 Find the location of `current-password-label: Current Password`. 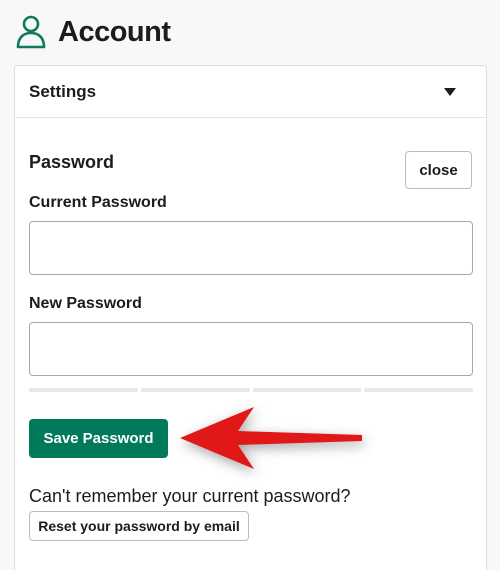

current-password-label: Current Password is located at coordinates (98, 202).